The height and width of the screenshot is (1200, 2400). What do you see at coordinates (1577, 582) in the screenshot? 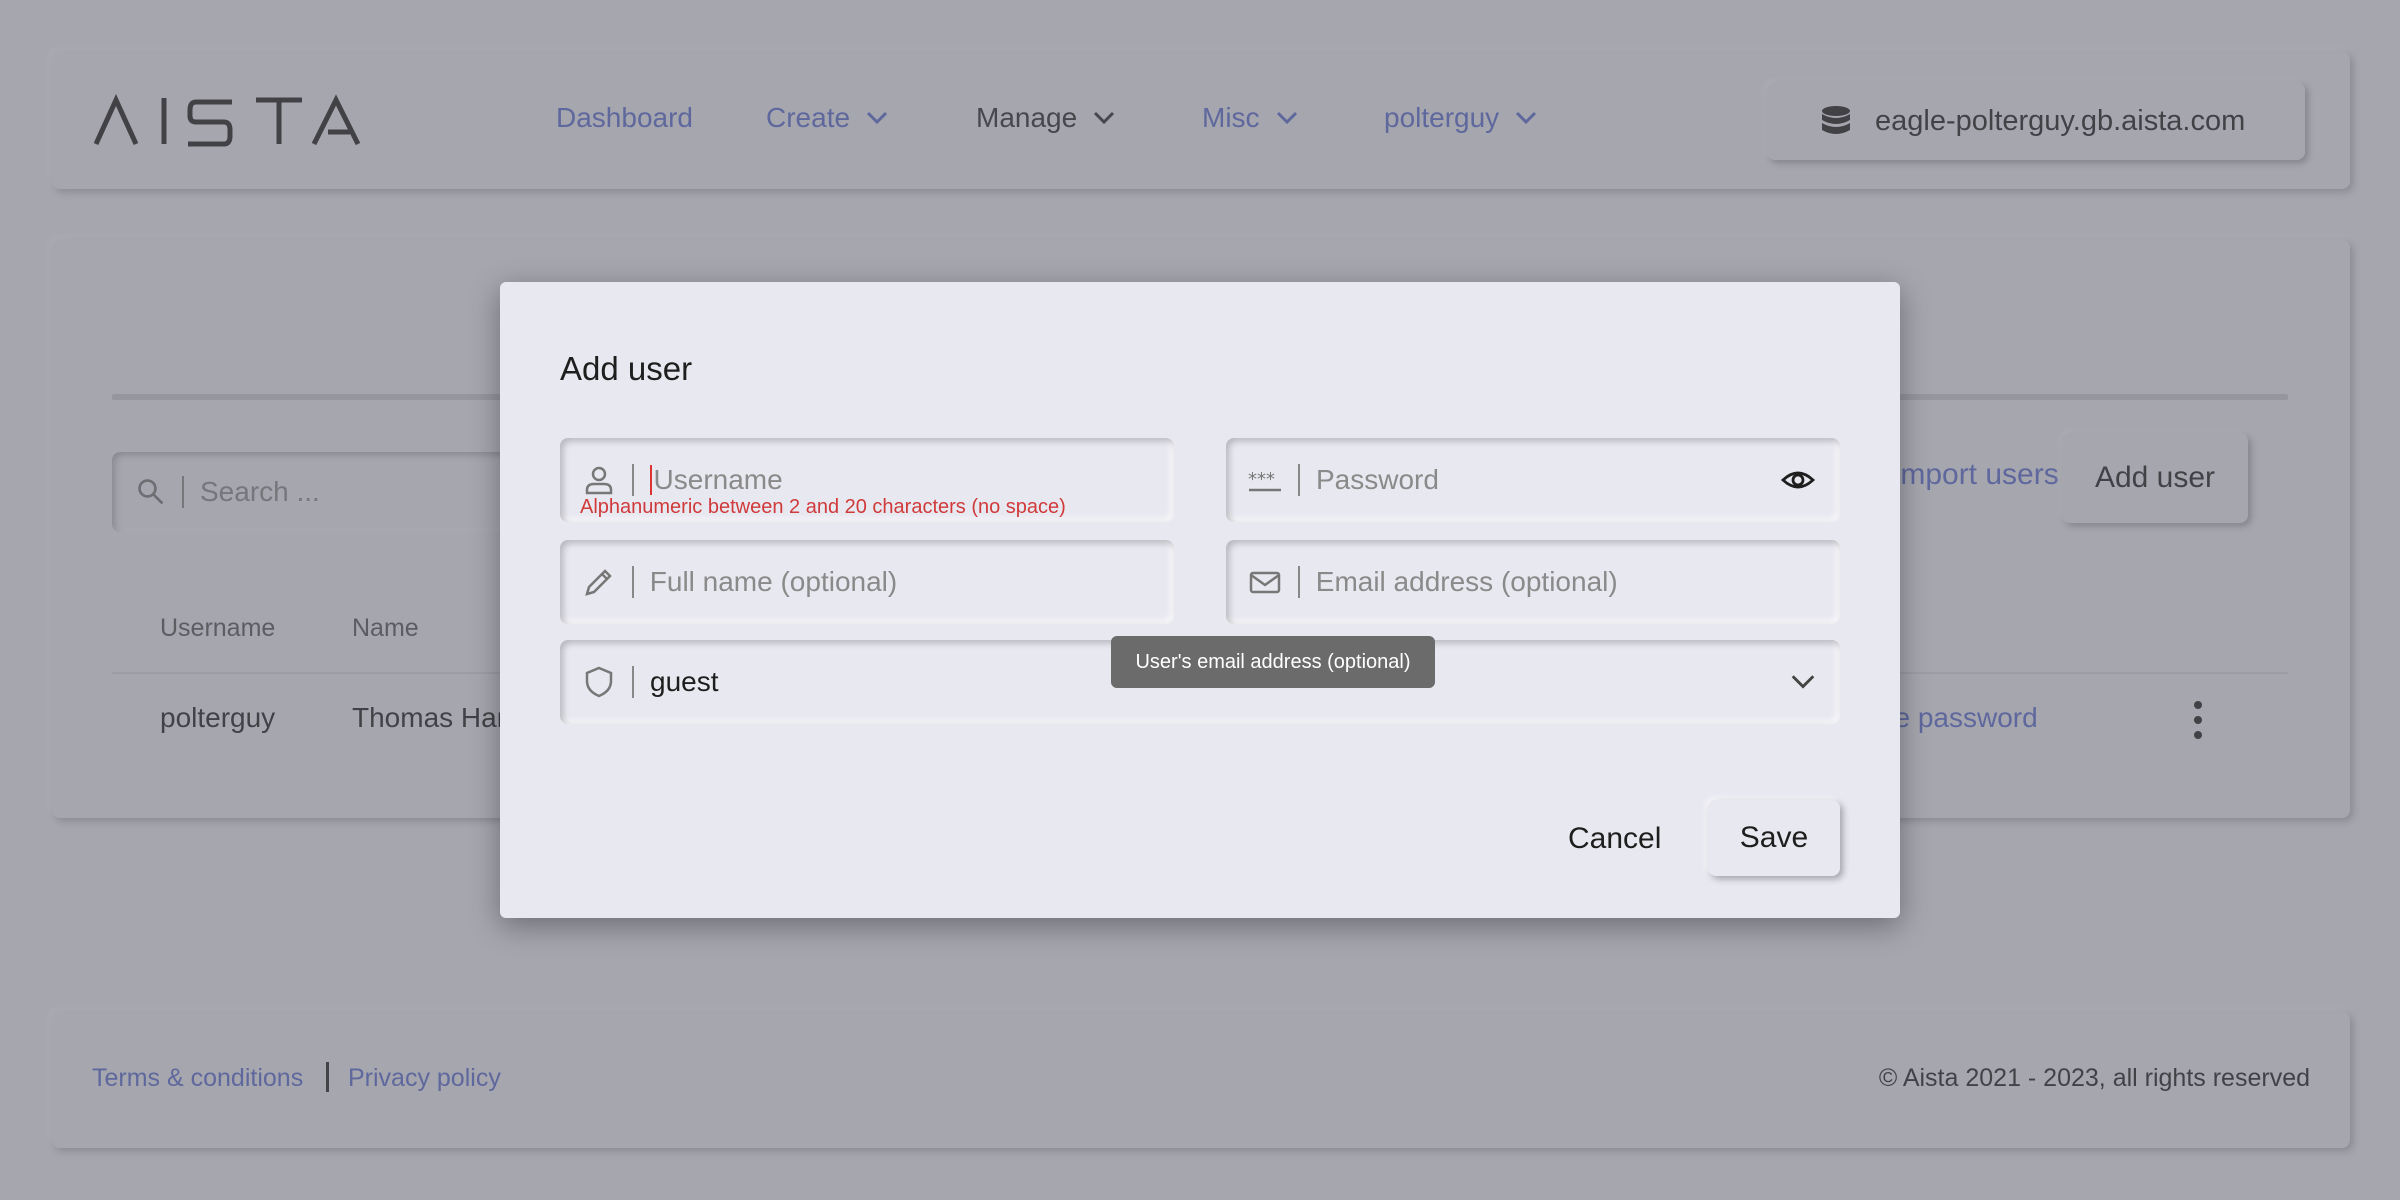
I see `email-input` at bounding box center [1577, 582].